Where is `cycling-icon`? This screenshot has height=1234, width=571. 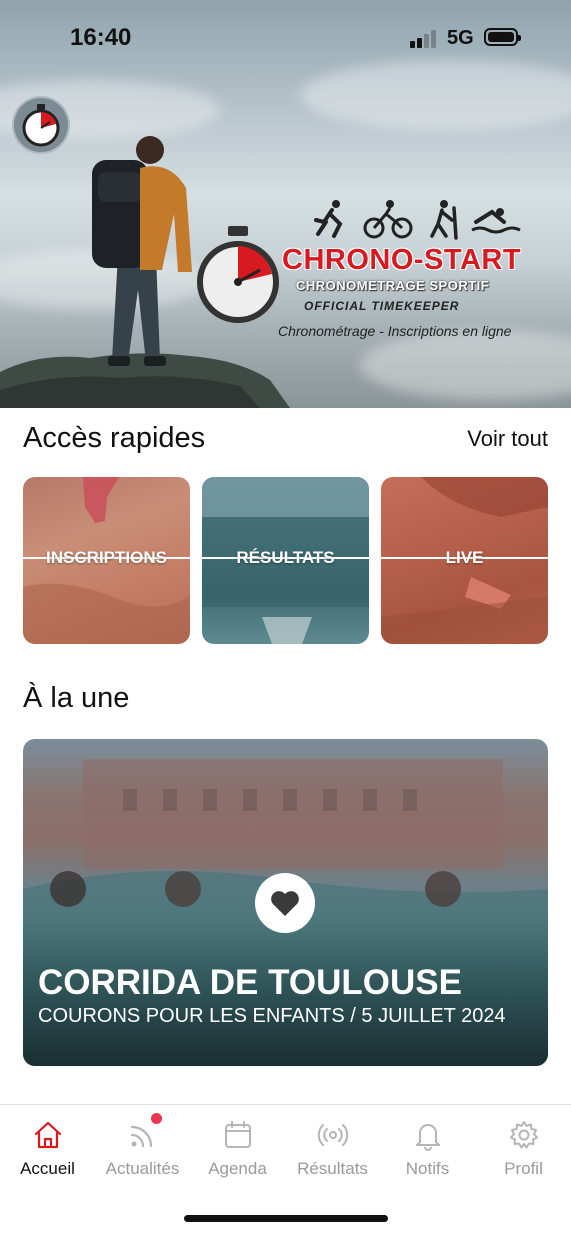 cycling-icon is located at coordinates (388, 219).